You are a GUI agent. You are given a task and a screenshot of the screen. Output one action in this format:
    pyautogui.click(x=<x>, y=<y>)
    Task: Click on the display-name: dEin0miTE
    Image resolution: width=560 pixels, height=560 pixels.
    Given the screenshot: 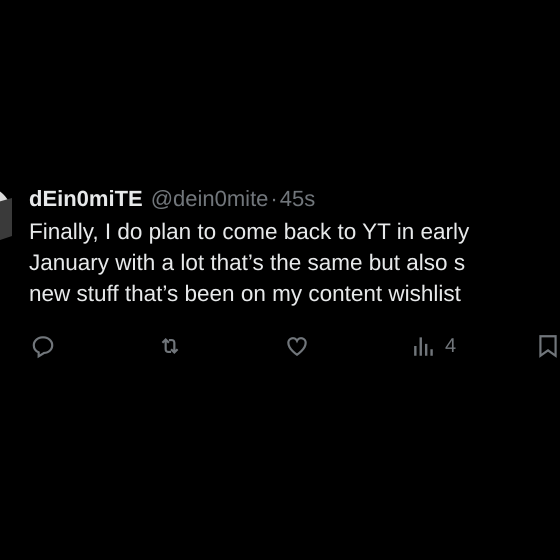 What is the action you would take?
    pyautogui.click(x=86, y=198)
    